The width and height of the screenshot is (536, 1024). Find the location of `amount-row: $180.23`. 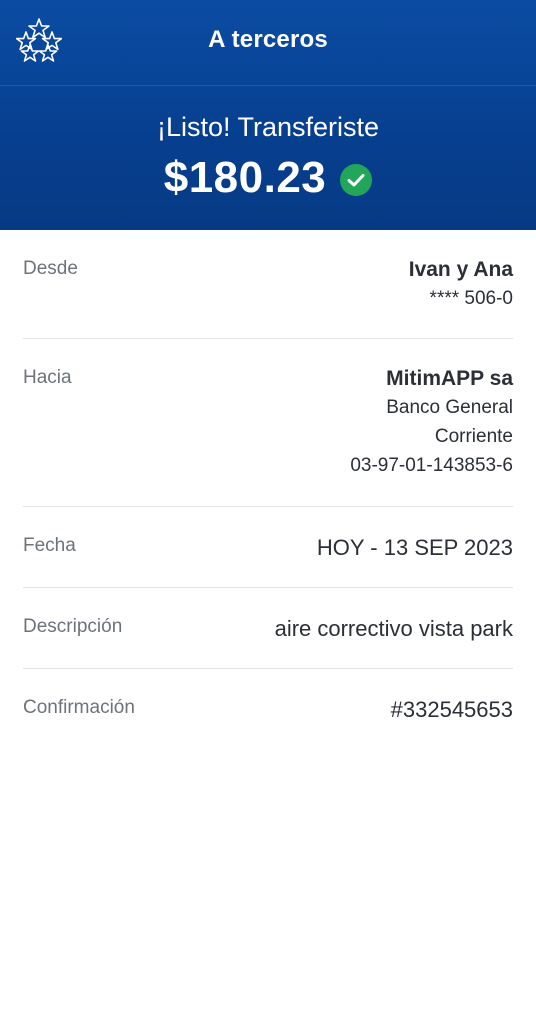

amount-row: $180.23 is located at coordinates (268, 178).